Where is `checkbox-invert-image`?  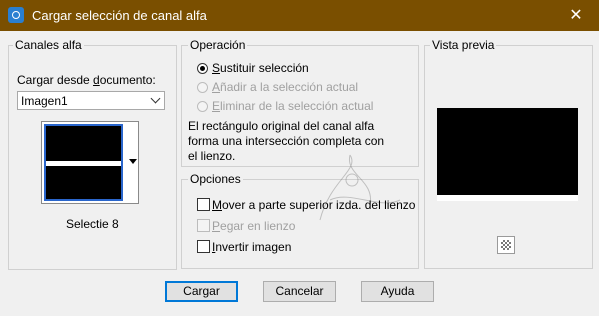 checkbox-invert-image is located at coordinates (203, 246).